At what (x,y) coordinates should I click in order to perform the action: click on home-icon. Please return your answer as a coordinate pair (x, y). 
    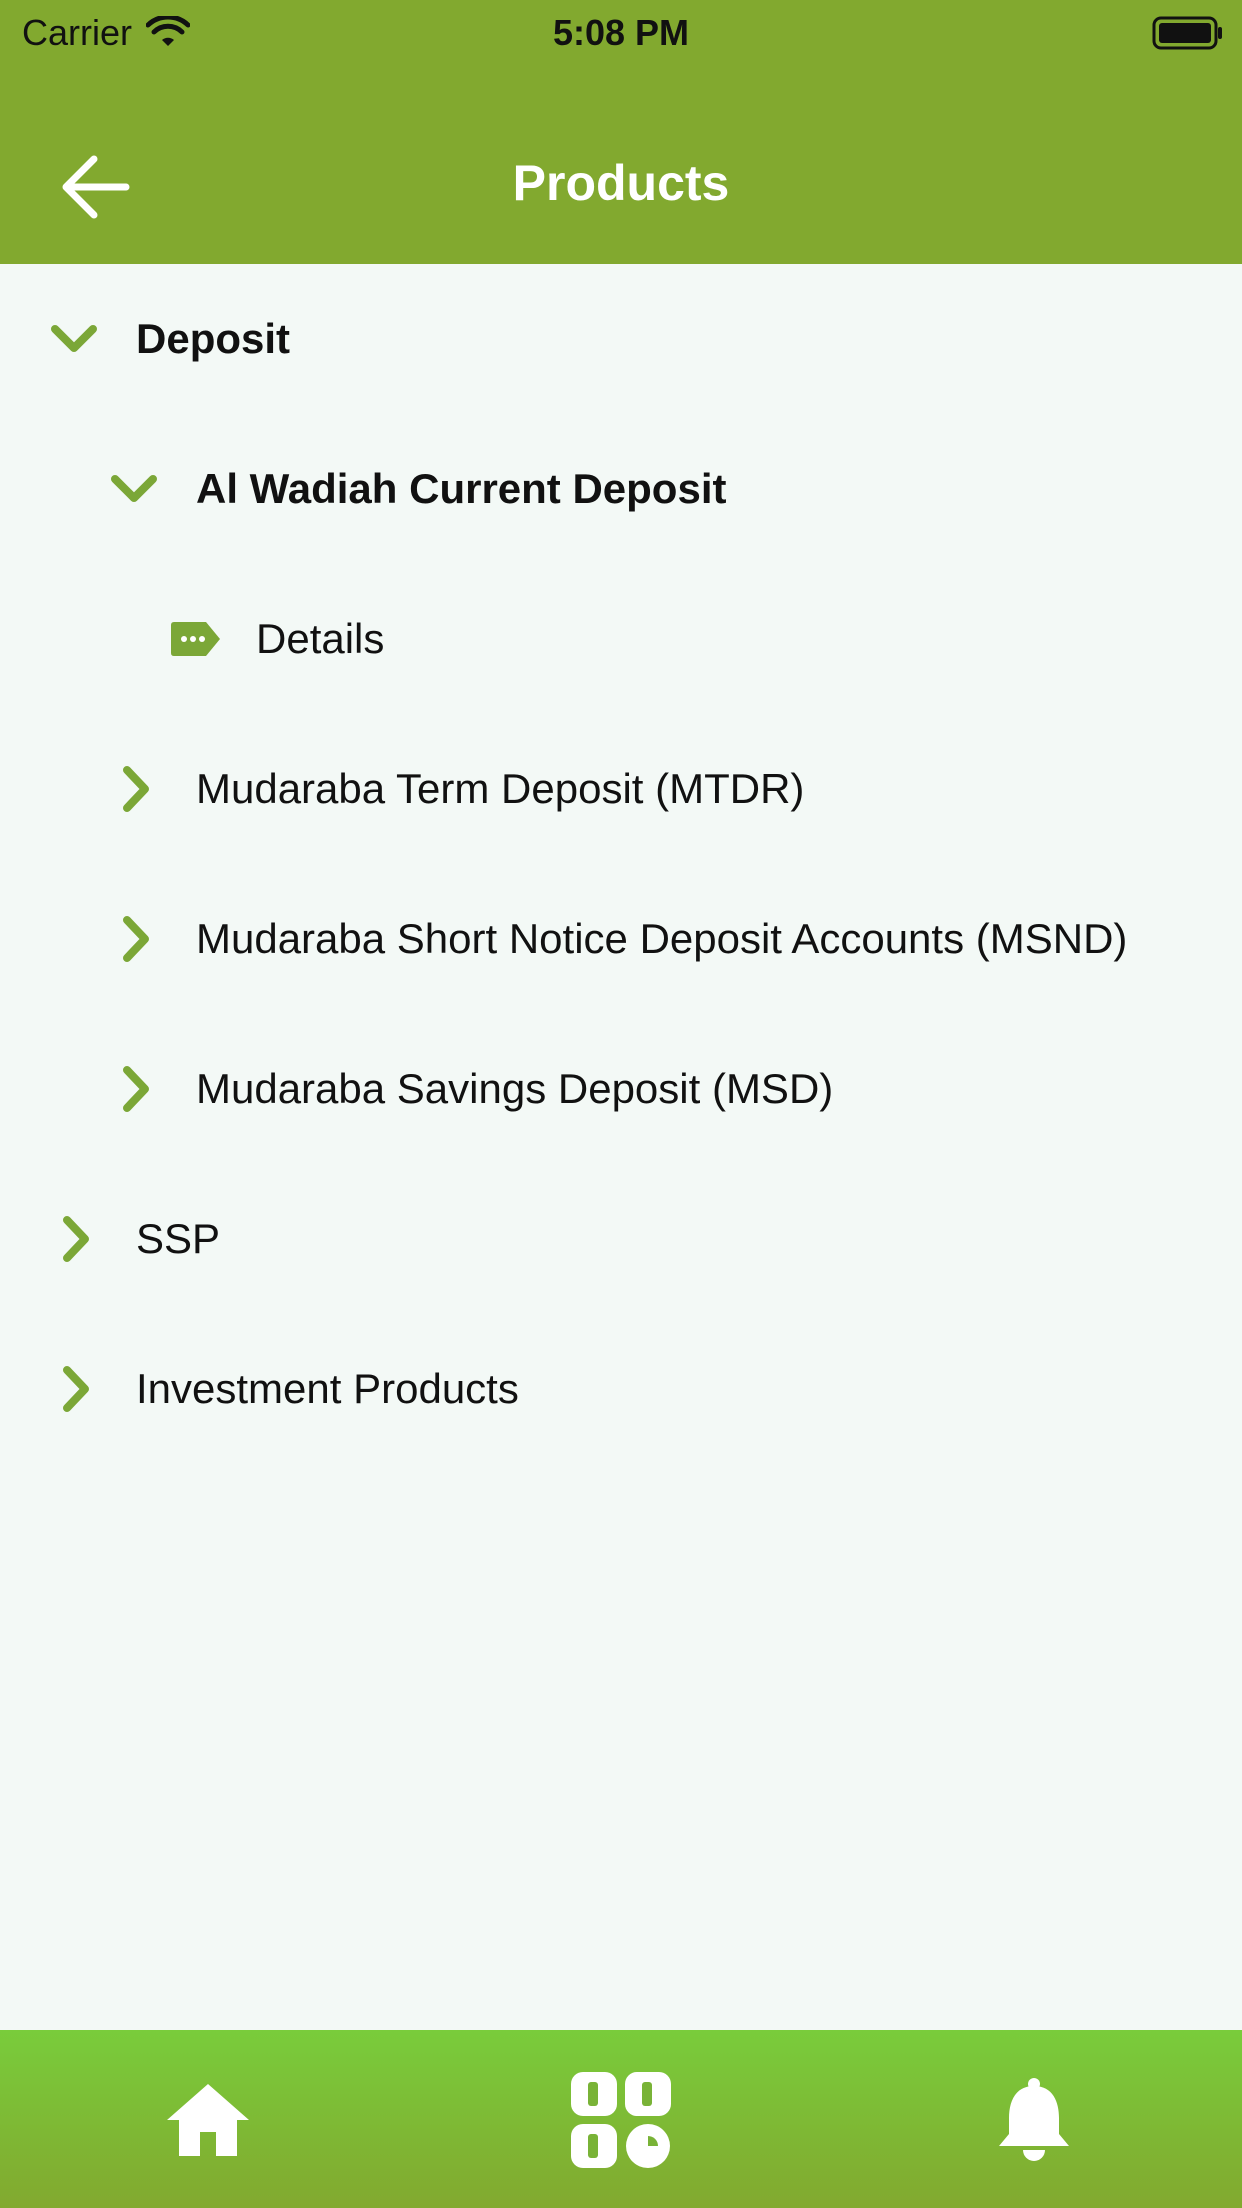
    Looking at the image, I should click on (208, 2120).